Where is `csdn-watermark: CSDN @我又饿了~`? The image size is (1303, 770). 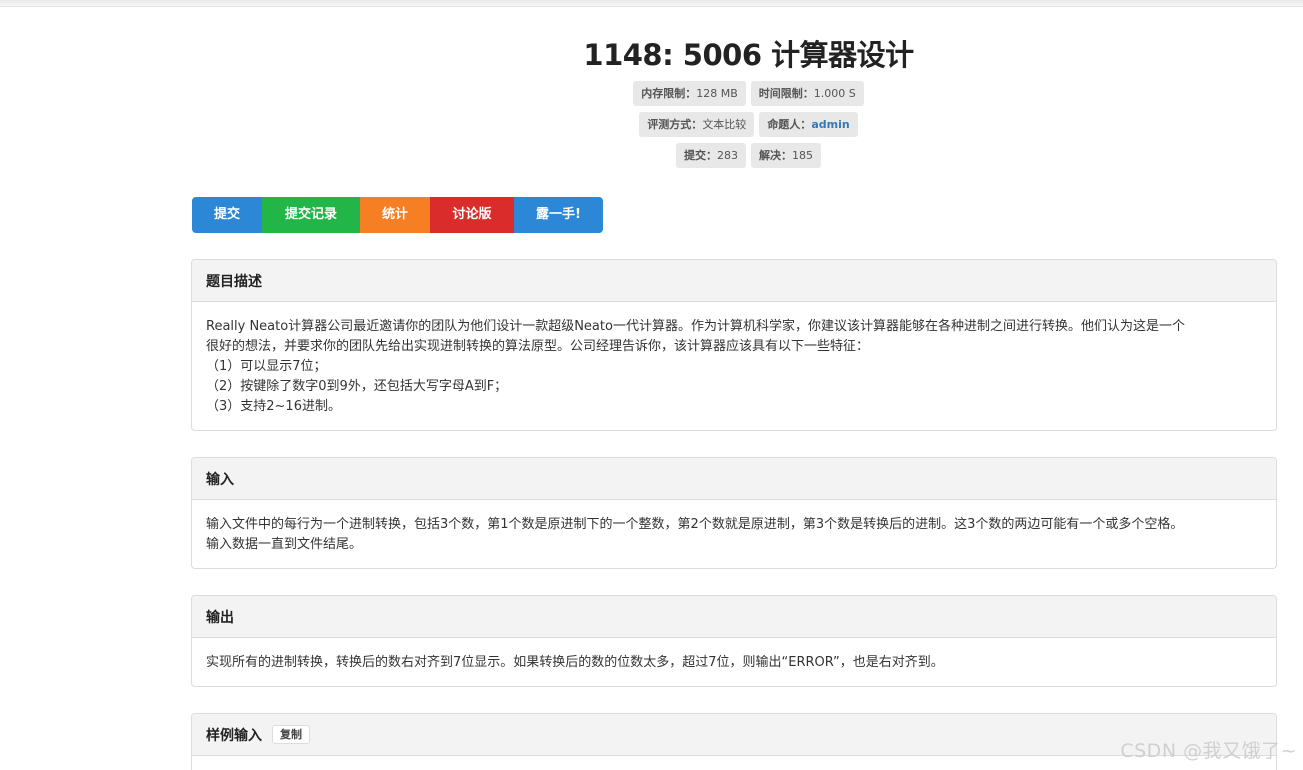
csdn-watermark: CSDN @我又饿了~ is located at coordinates (1208, 751).